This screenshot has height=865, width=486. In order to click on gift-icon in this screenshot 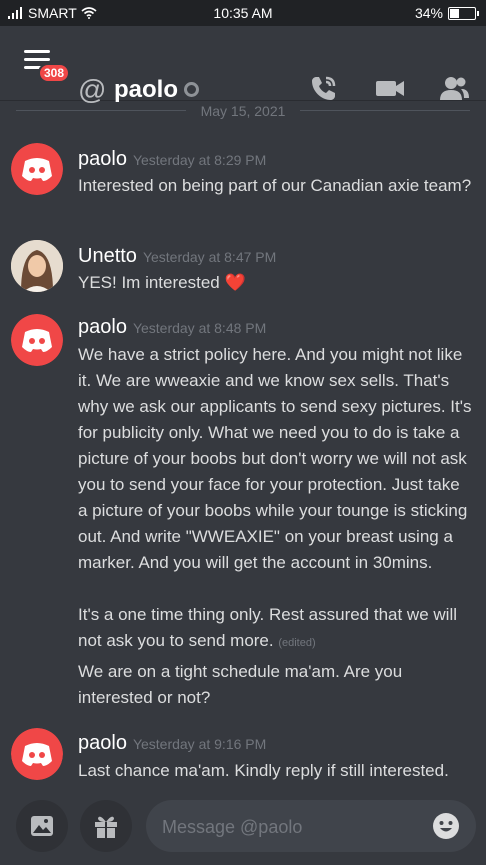, I will do `click(106, 827)`.